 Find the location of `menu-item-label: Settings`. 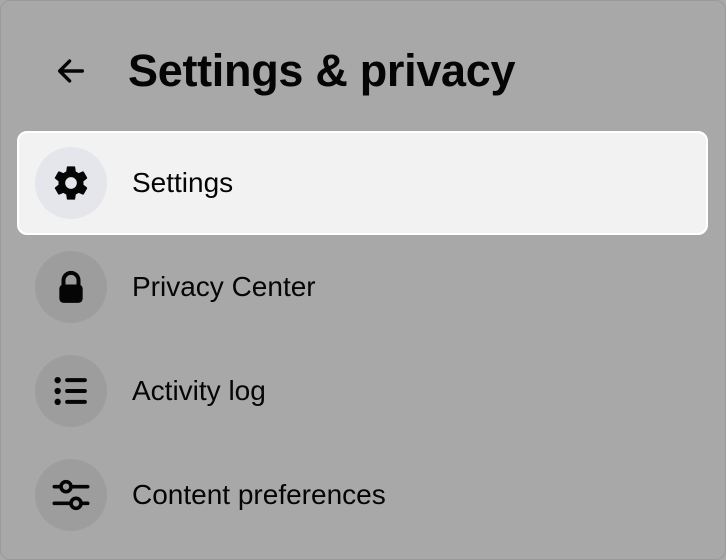

menu-item-label: Settings is located at coordinates (183, 182).